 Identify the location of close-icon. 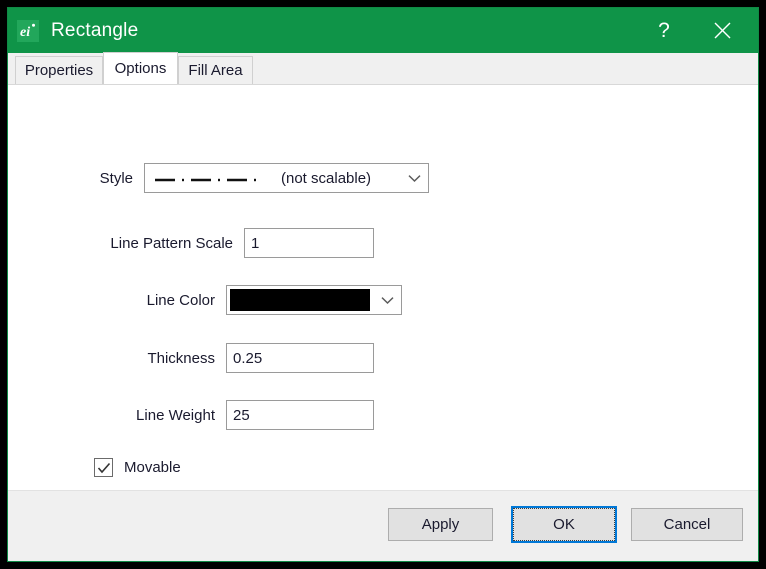
(722, 30).